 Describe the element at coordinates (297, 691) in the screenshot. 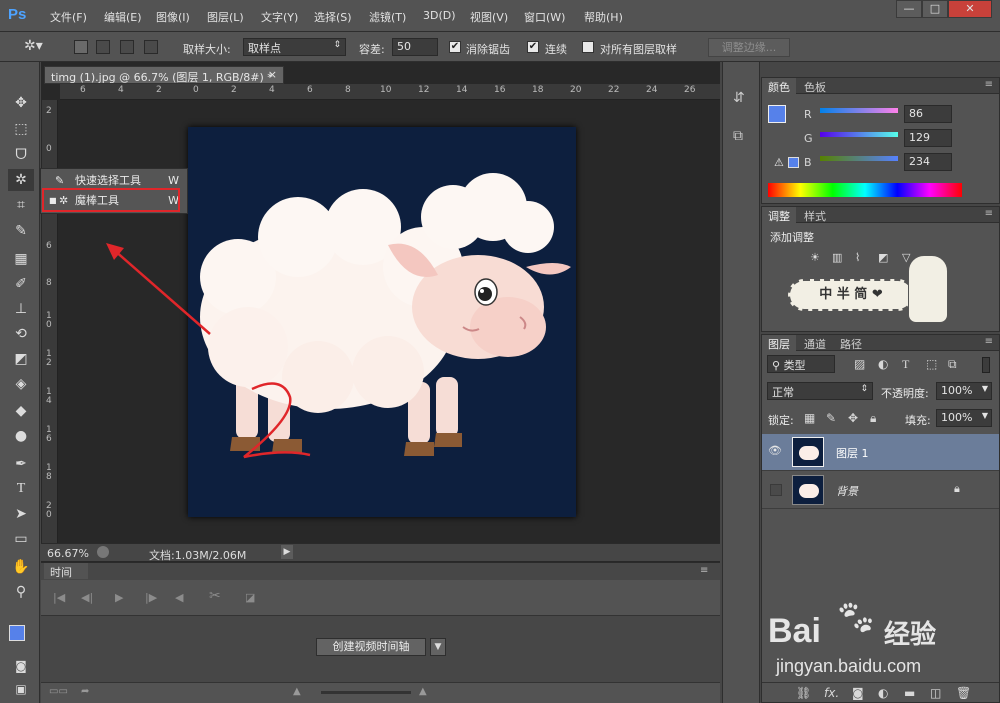

I see `zoom-out-icon: ▲` at that location.